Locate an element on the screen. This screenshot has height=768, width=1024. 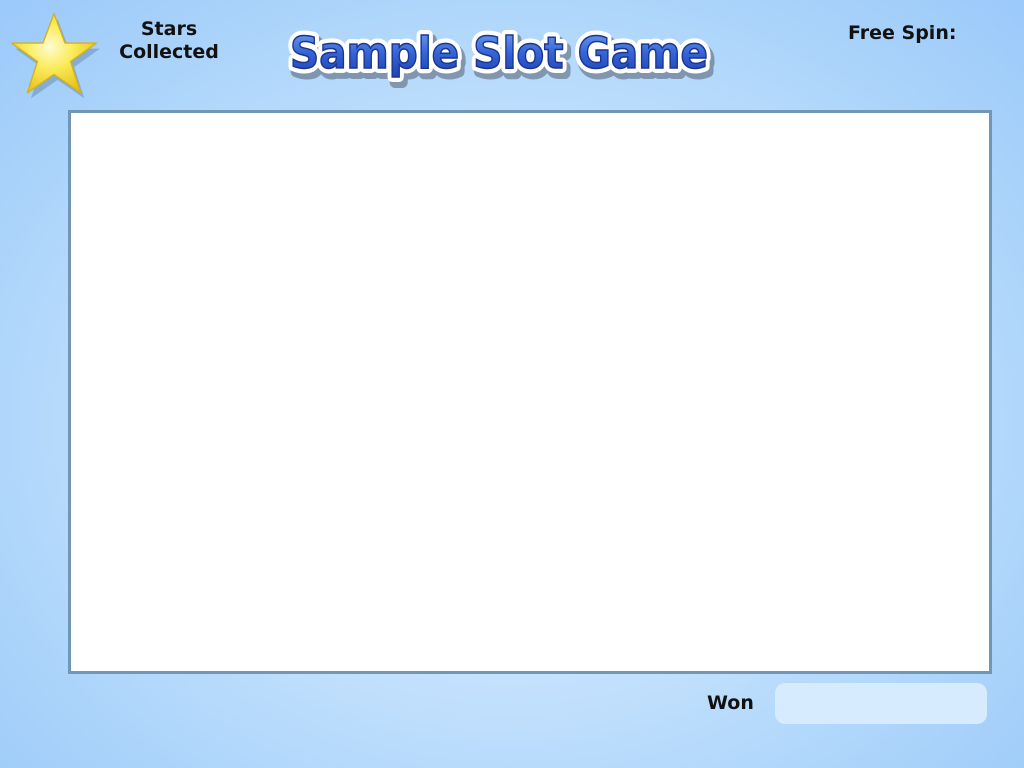
stars-label-line1: Stars is located at coordinates (169, 29).